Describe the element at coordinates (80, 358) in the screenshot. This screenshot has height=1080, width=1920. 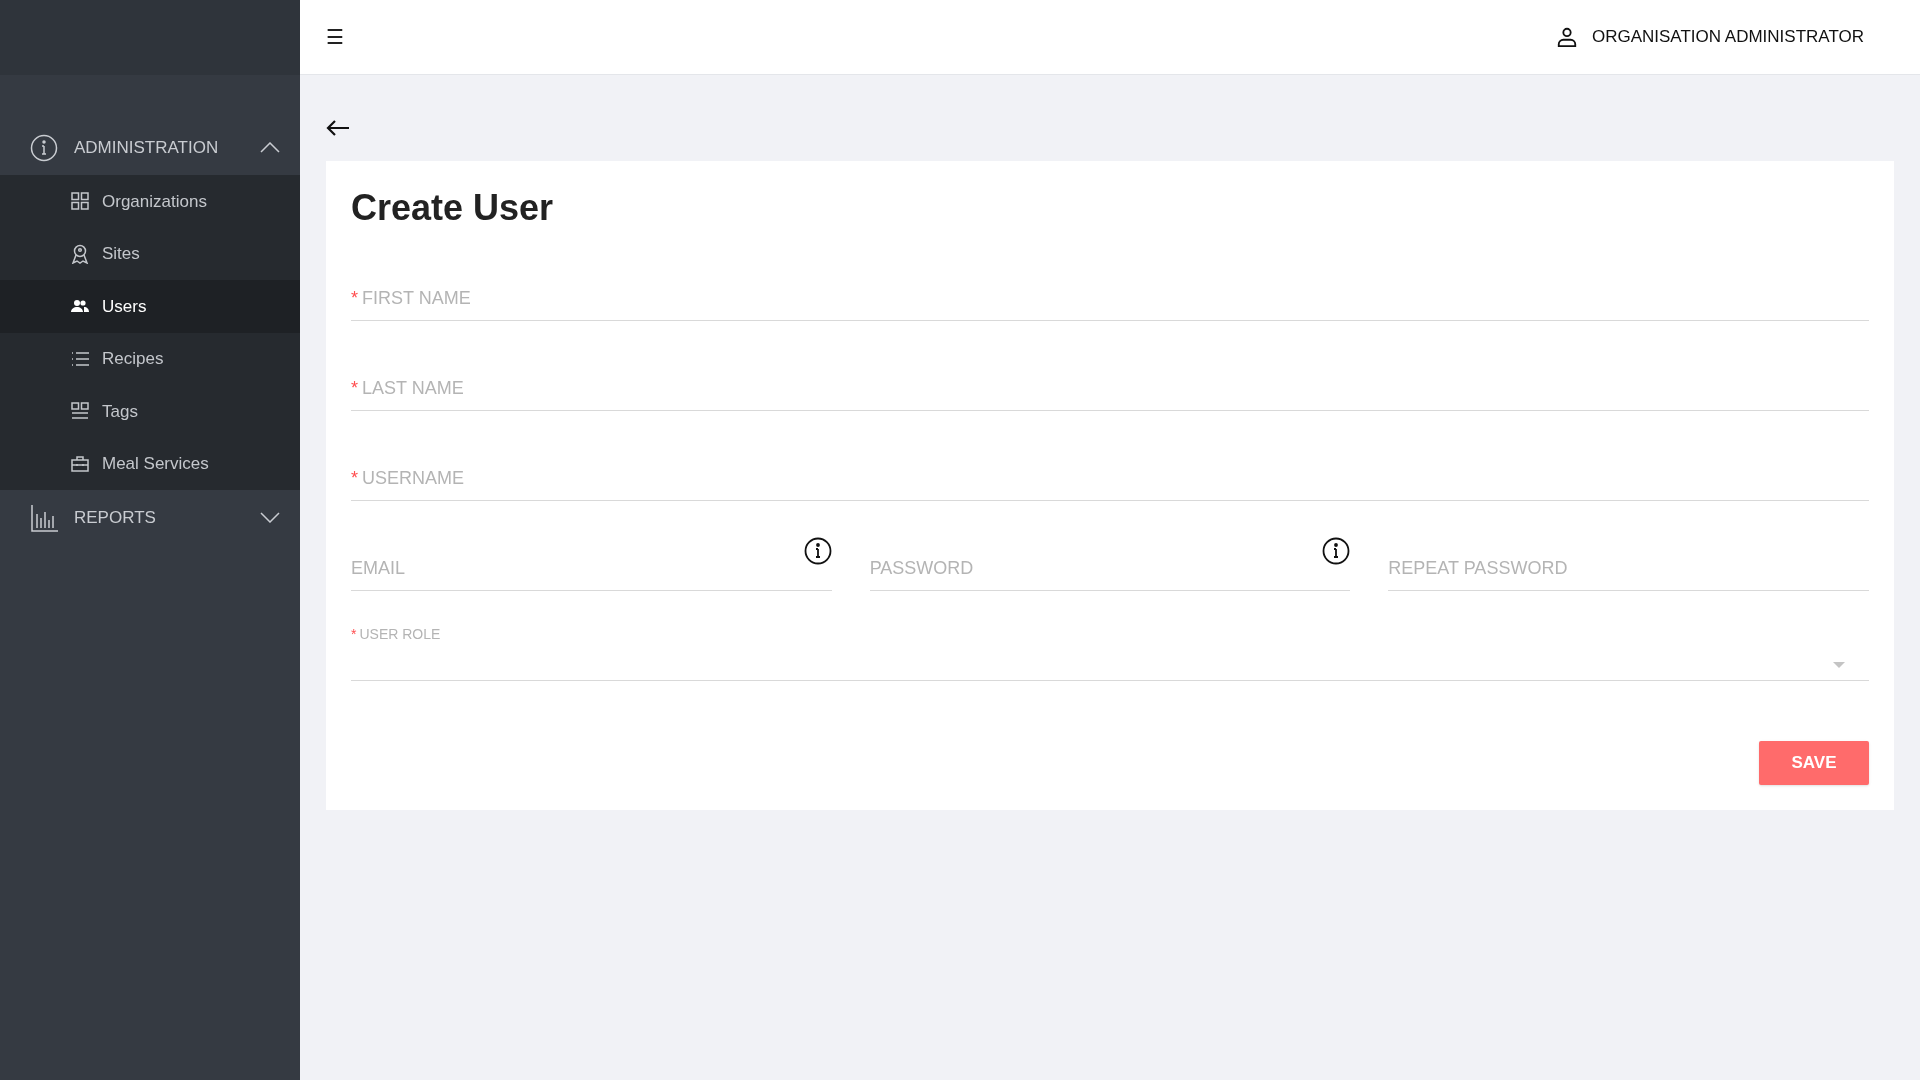
I see `list-icon` at that location.